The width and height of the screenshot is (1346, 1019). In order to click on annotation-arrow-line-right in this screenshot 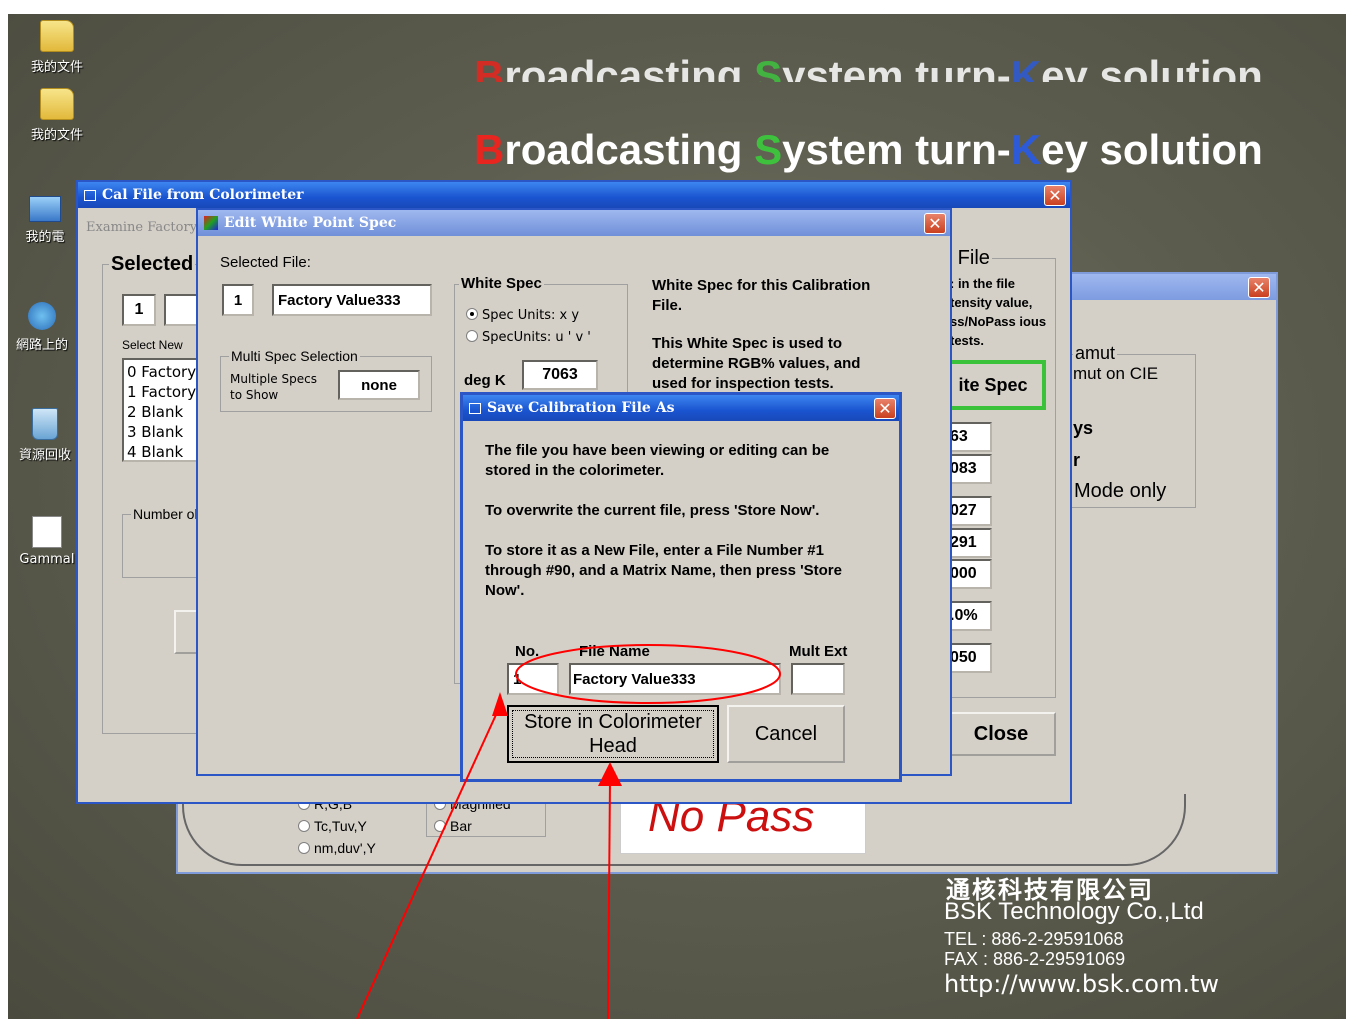, I will do `click(609, 899)`.